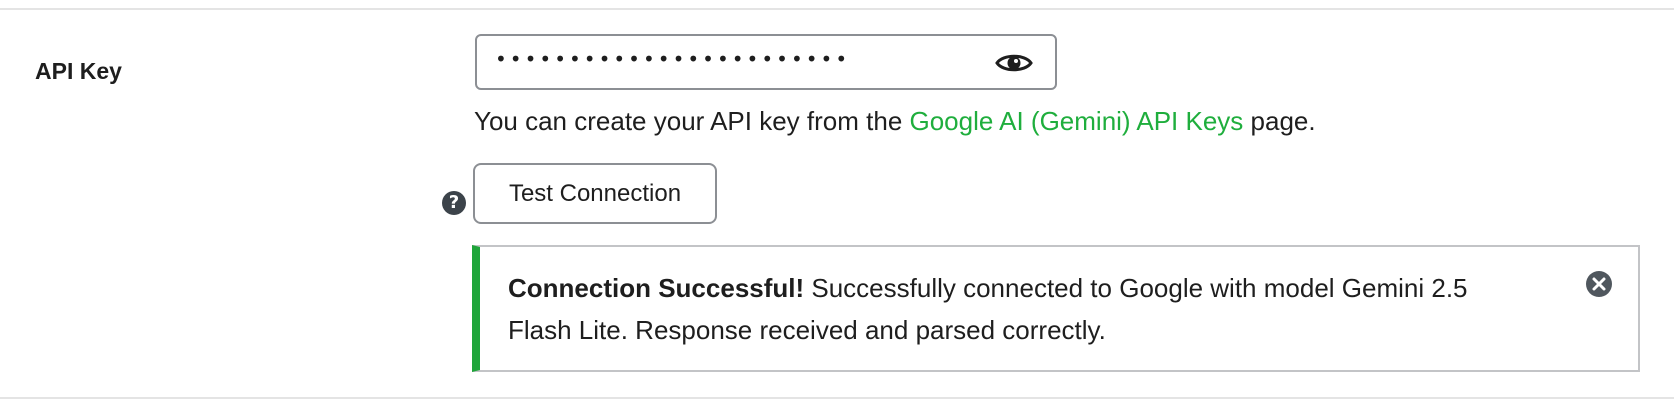 The height and width of the screenshot is (408, 1674). What do you see at coordinates (1599, 284) in the screenshot?
I see `close-circle-icon` at bounding box center [1599, 284].